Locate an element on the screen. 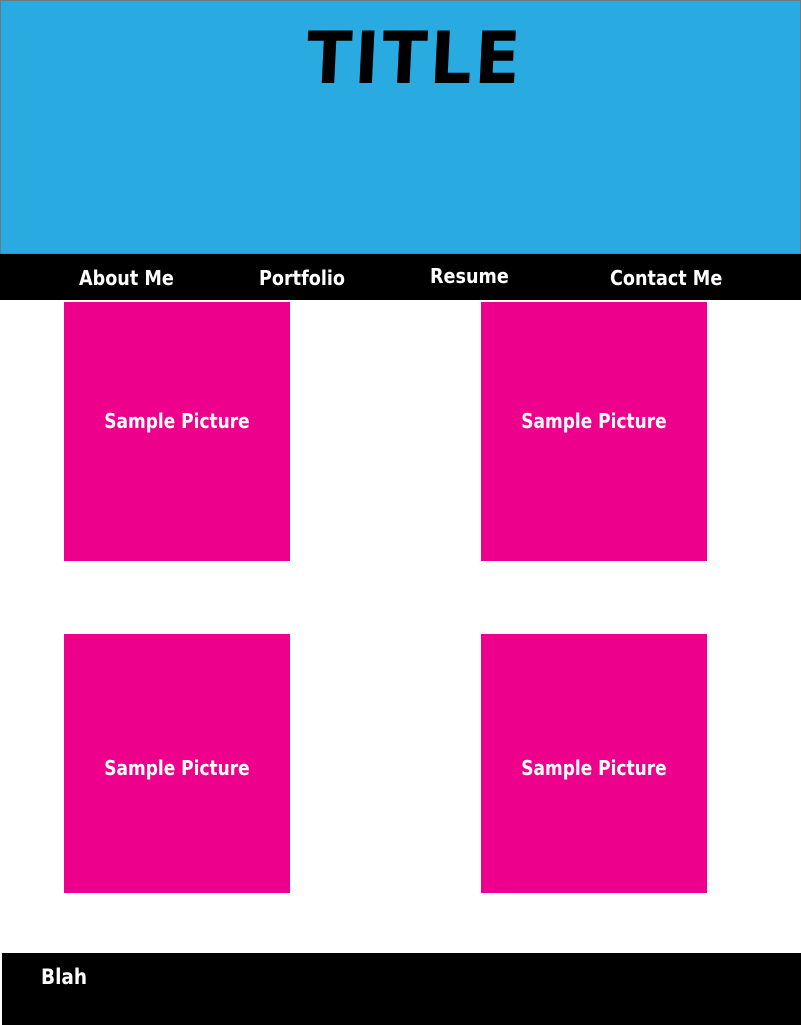  nav-item-contact-me: Contact Me is located at coordinates (666, 277).